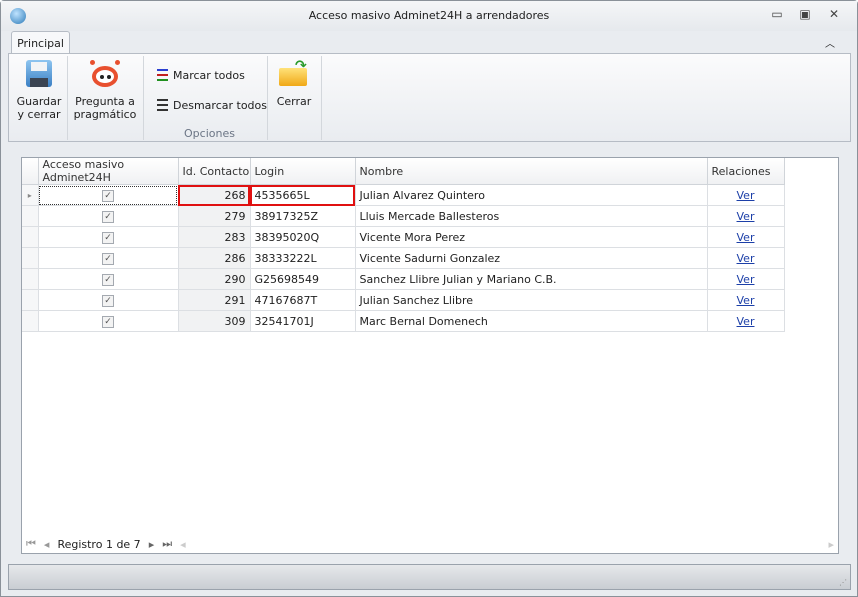  What do you see at coordinates (39, 108) in the screenshot?
I see `save-close-label: Guardar y cerrar` at bounding box center [39, 108].